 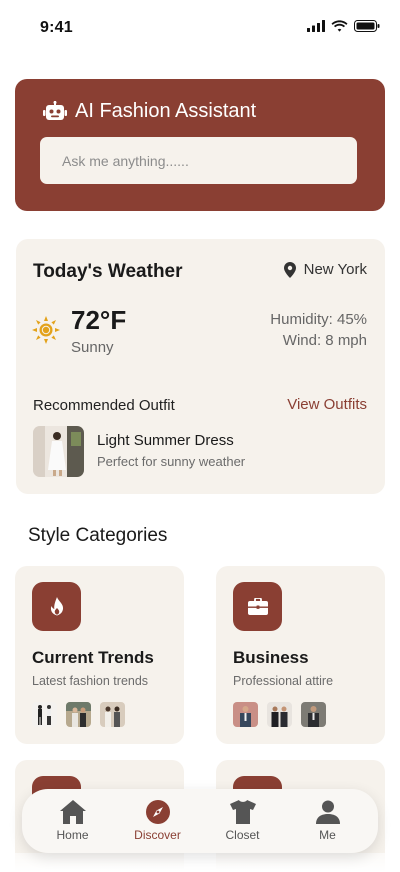 I want to click on category-card-current-trends: Current Trends Latest fashion trends, so click(x=99, y=655).